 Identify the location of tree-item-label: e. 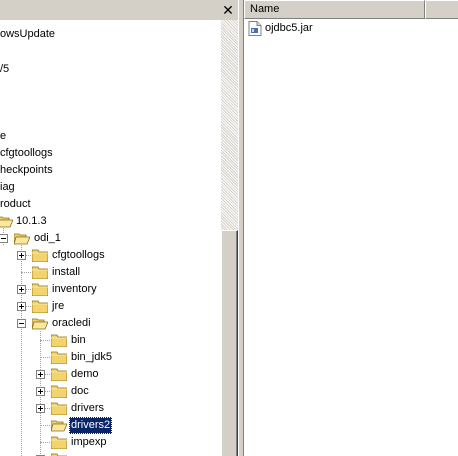
(3, 136).